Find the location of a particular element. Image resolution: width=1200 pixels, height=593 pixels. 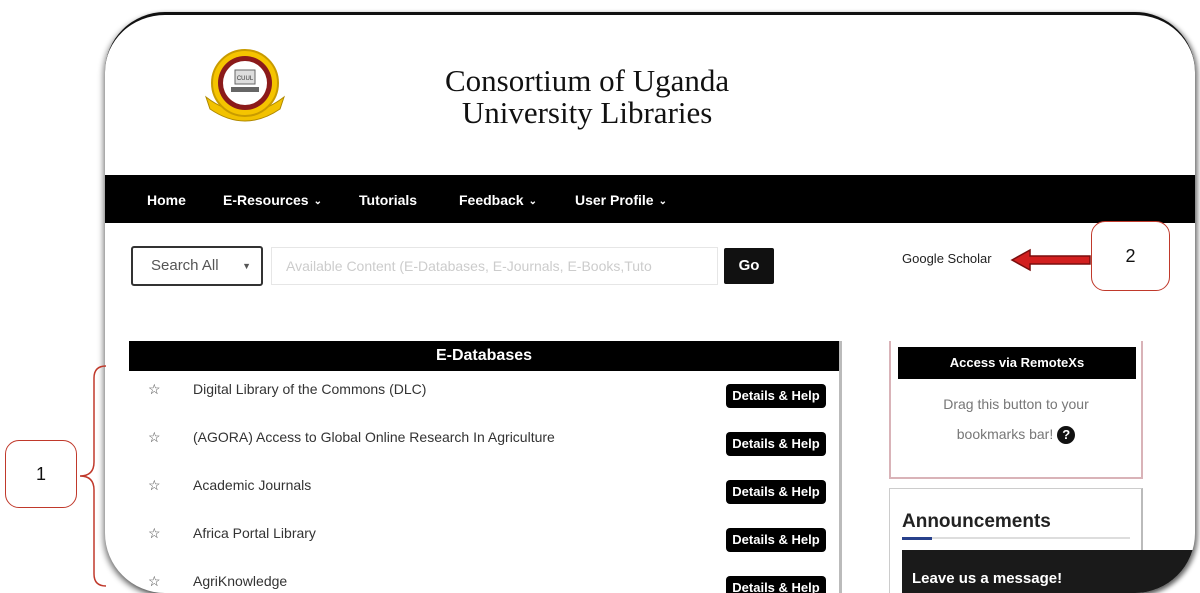

nav-tutorials-label: Tutorials is located at coordinates (388, 200).